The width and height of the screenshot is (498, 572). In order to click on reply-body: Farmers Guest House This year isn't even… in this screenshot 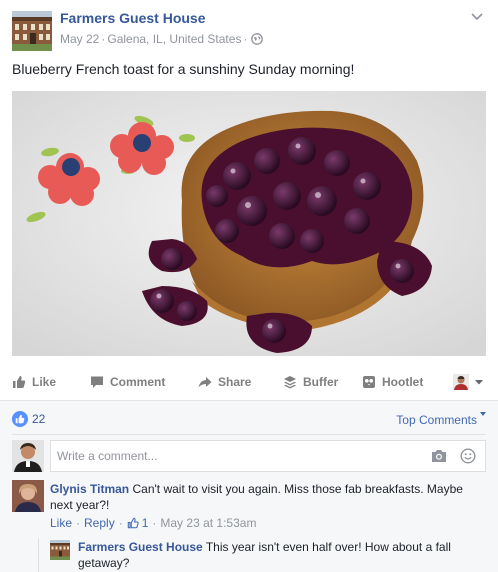, I will do `click(278, 555)`.